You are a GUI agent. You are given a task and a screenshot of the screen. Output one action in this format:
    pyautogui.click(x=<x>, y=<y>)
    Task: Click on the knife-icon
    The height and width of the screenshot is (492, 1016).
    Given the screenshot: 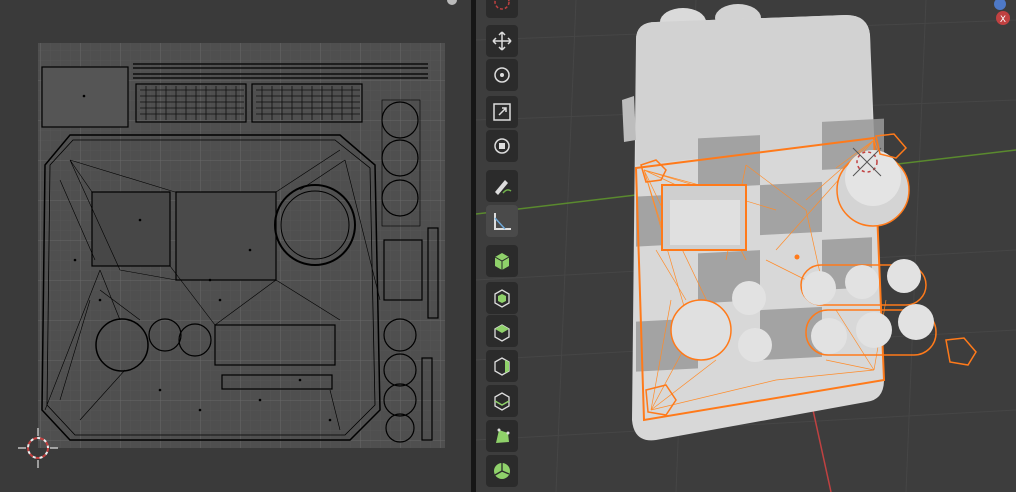 What is the action you would take?
    pyautogui.click(x=503, y=435)
    